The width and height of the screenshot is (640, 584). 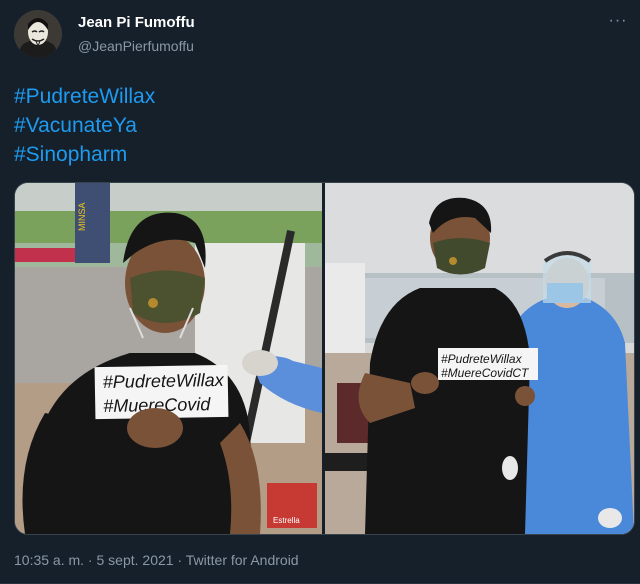 What do you see at coordinates (136, 22) in the screenshot?
I see `author-display-name: Jean Pi Fumoffu` at bounding box center [136, 22].